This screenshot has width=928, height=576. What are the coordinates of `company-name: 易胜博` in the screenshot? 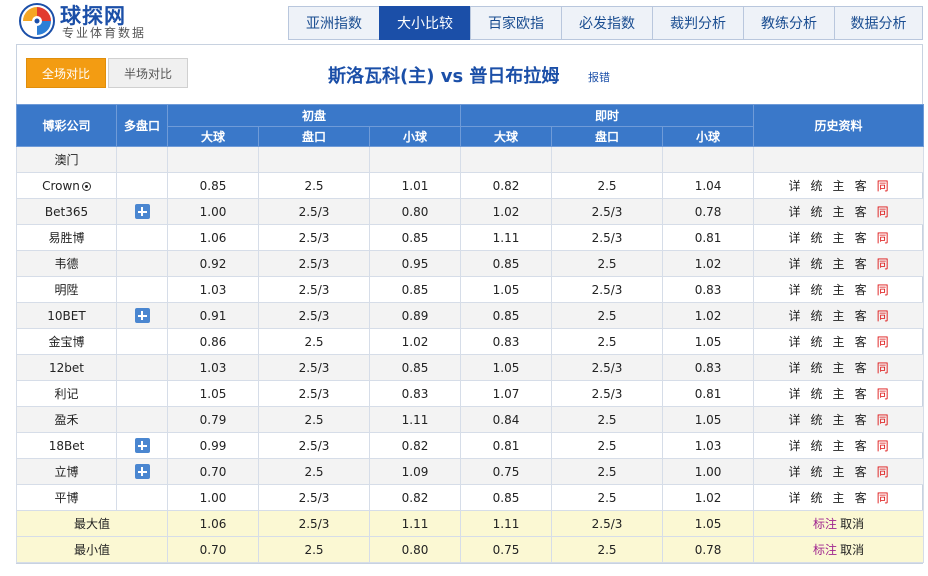 It's located at (66, 238).